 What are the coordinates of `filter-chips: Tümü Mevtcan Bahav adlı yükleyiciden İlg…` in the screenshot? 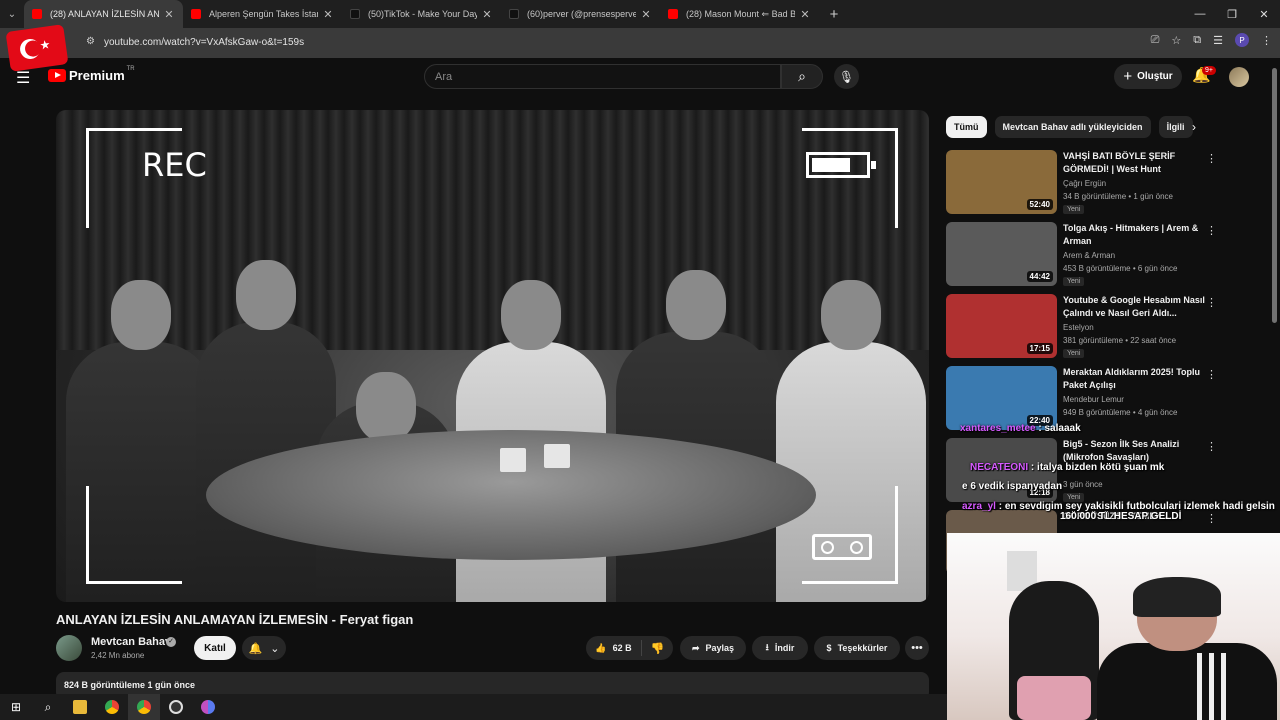 It's located at (1069, 127).